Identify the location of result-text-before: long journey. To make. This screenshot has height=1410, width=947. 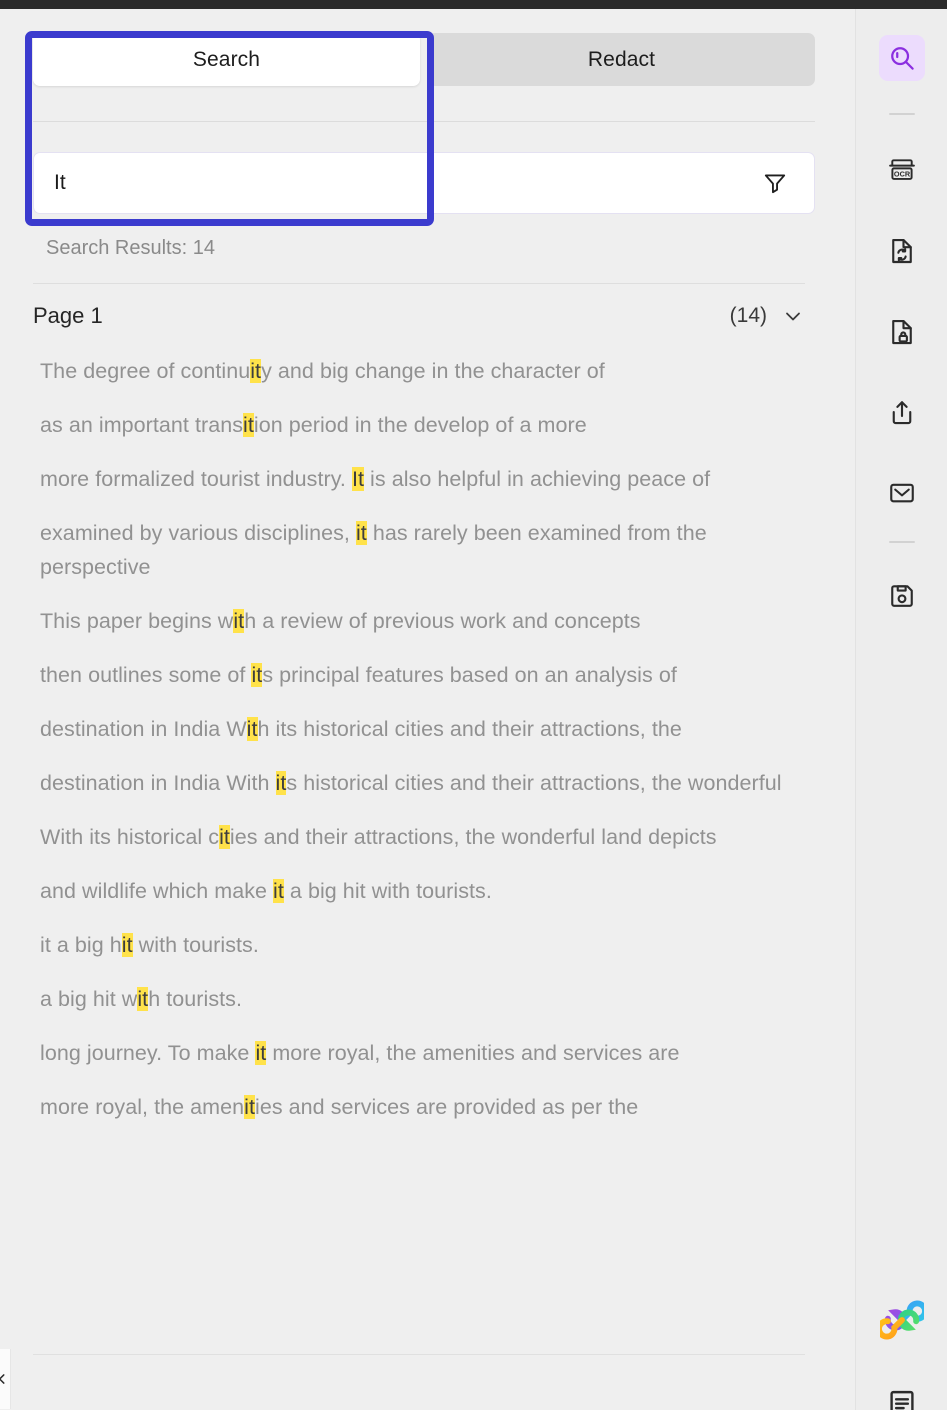
(148, 1053).